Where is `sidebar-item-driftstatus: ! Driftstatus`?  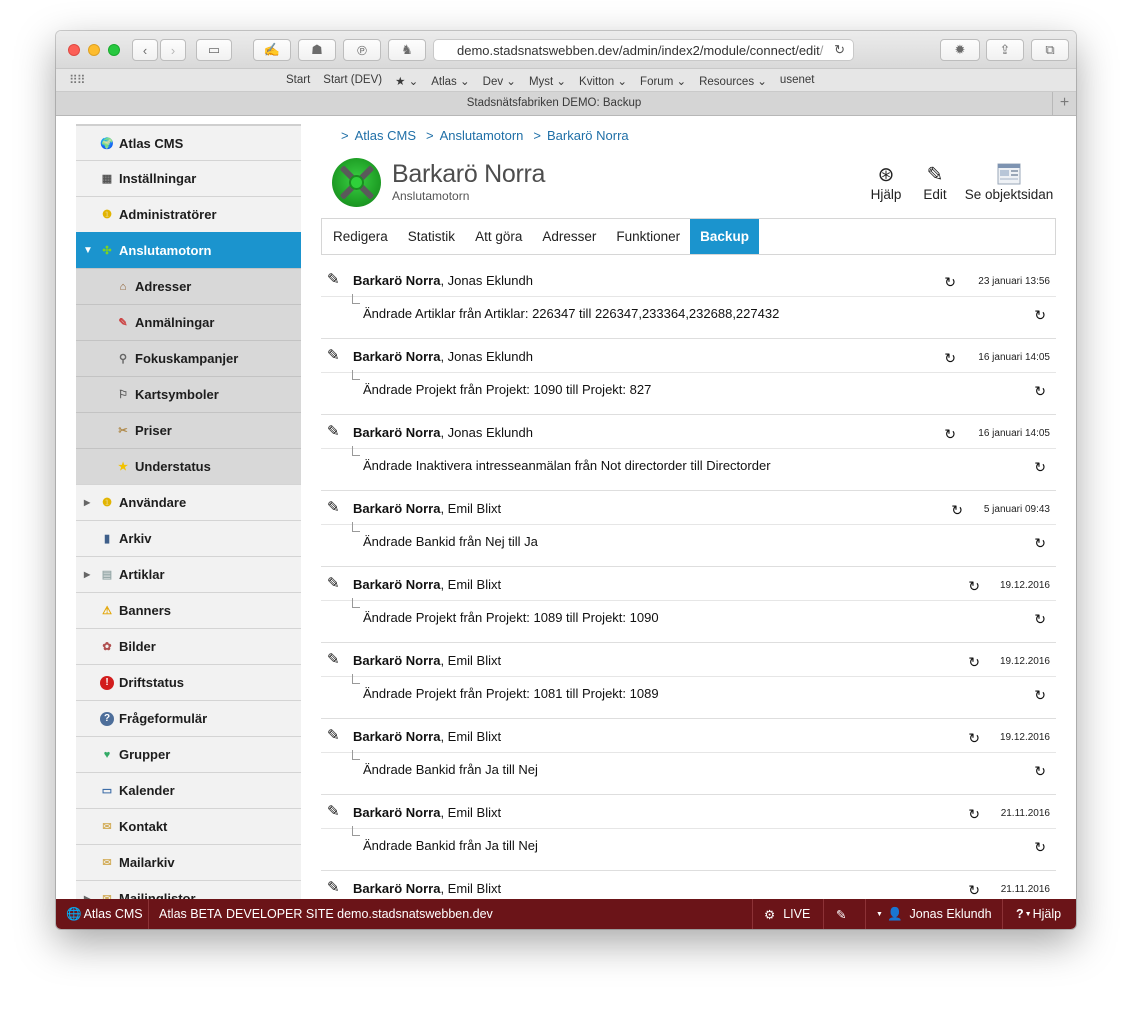 sidebar-item-driftstatus: ! Driftstatus is located at coordinates (188, 682).